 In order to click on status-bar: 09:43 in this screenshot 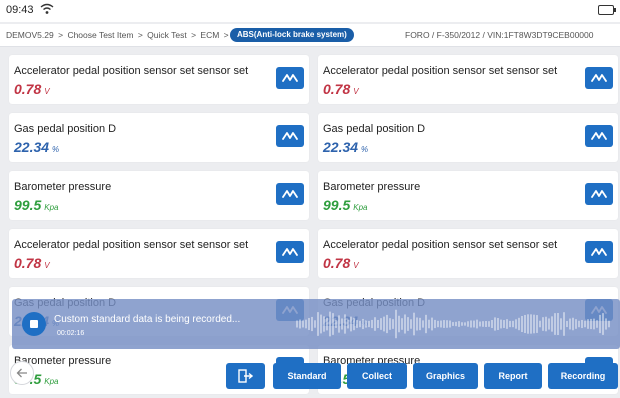, I will do `click(310, 11)`.